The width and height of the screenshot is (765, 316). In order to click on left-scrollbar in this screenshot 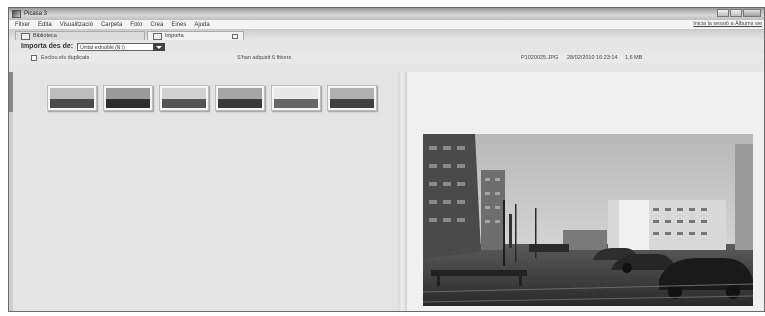, I will do `click(11, 191)`.